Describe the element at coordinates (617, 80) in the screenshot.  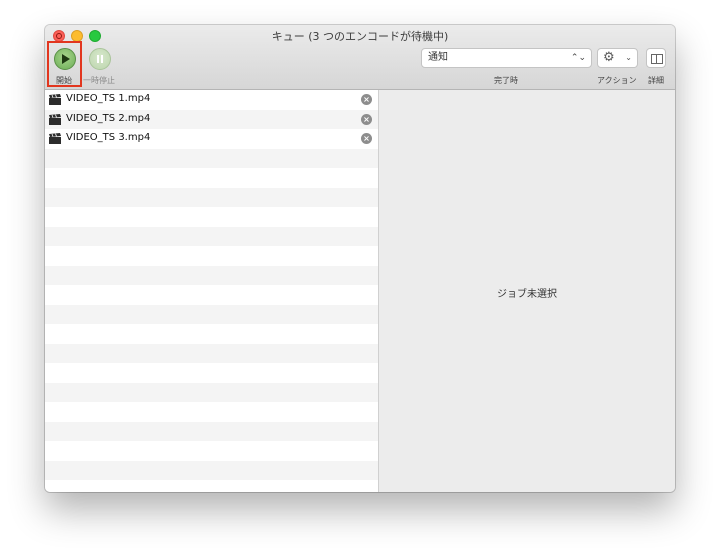
I see `action-label: アクション` at that location.